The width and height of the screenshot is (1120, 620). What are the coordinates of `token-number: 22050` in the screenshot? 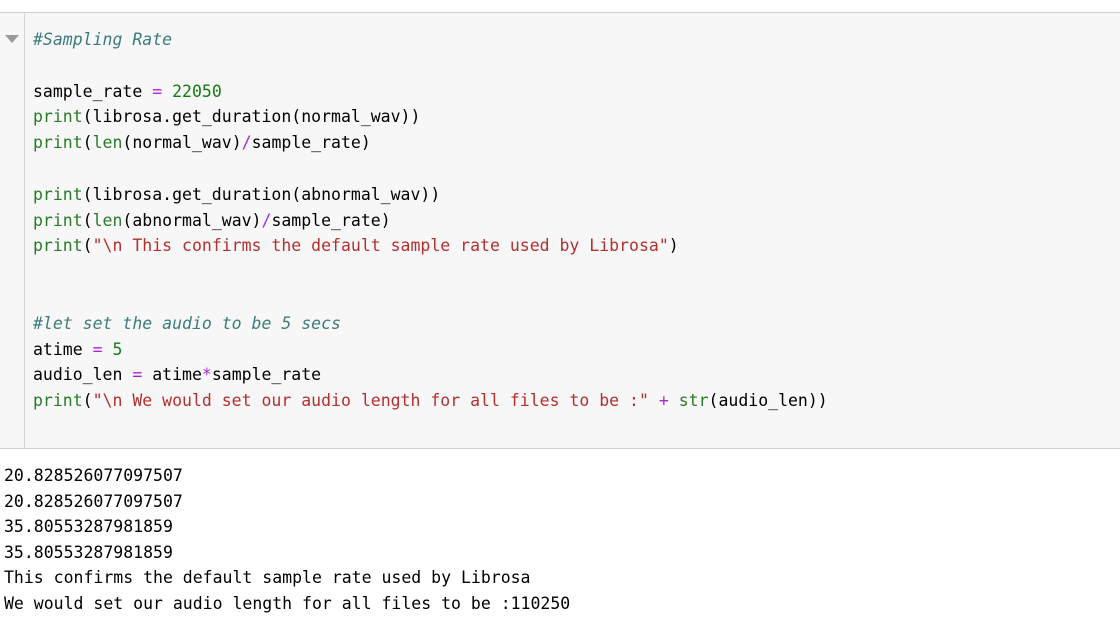 It's located at (197, 91).